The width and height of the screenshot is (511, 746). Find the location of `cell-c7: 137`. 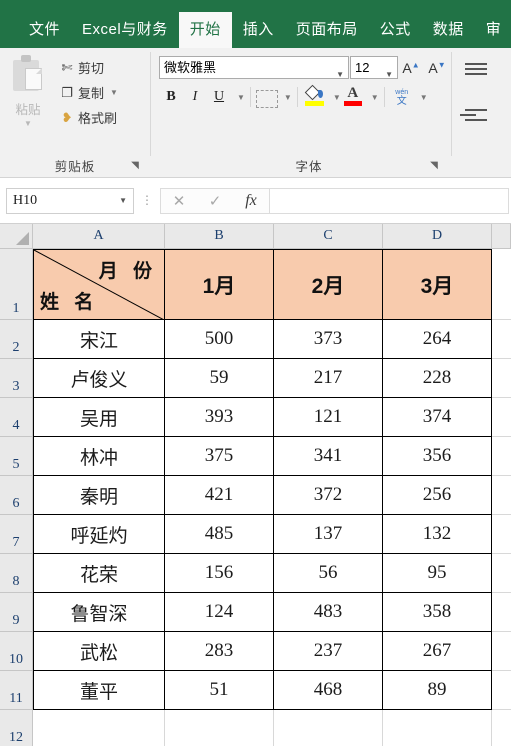

cell-c7: 137 is located at coordinates (328, 534).